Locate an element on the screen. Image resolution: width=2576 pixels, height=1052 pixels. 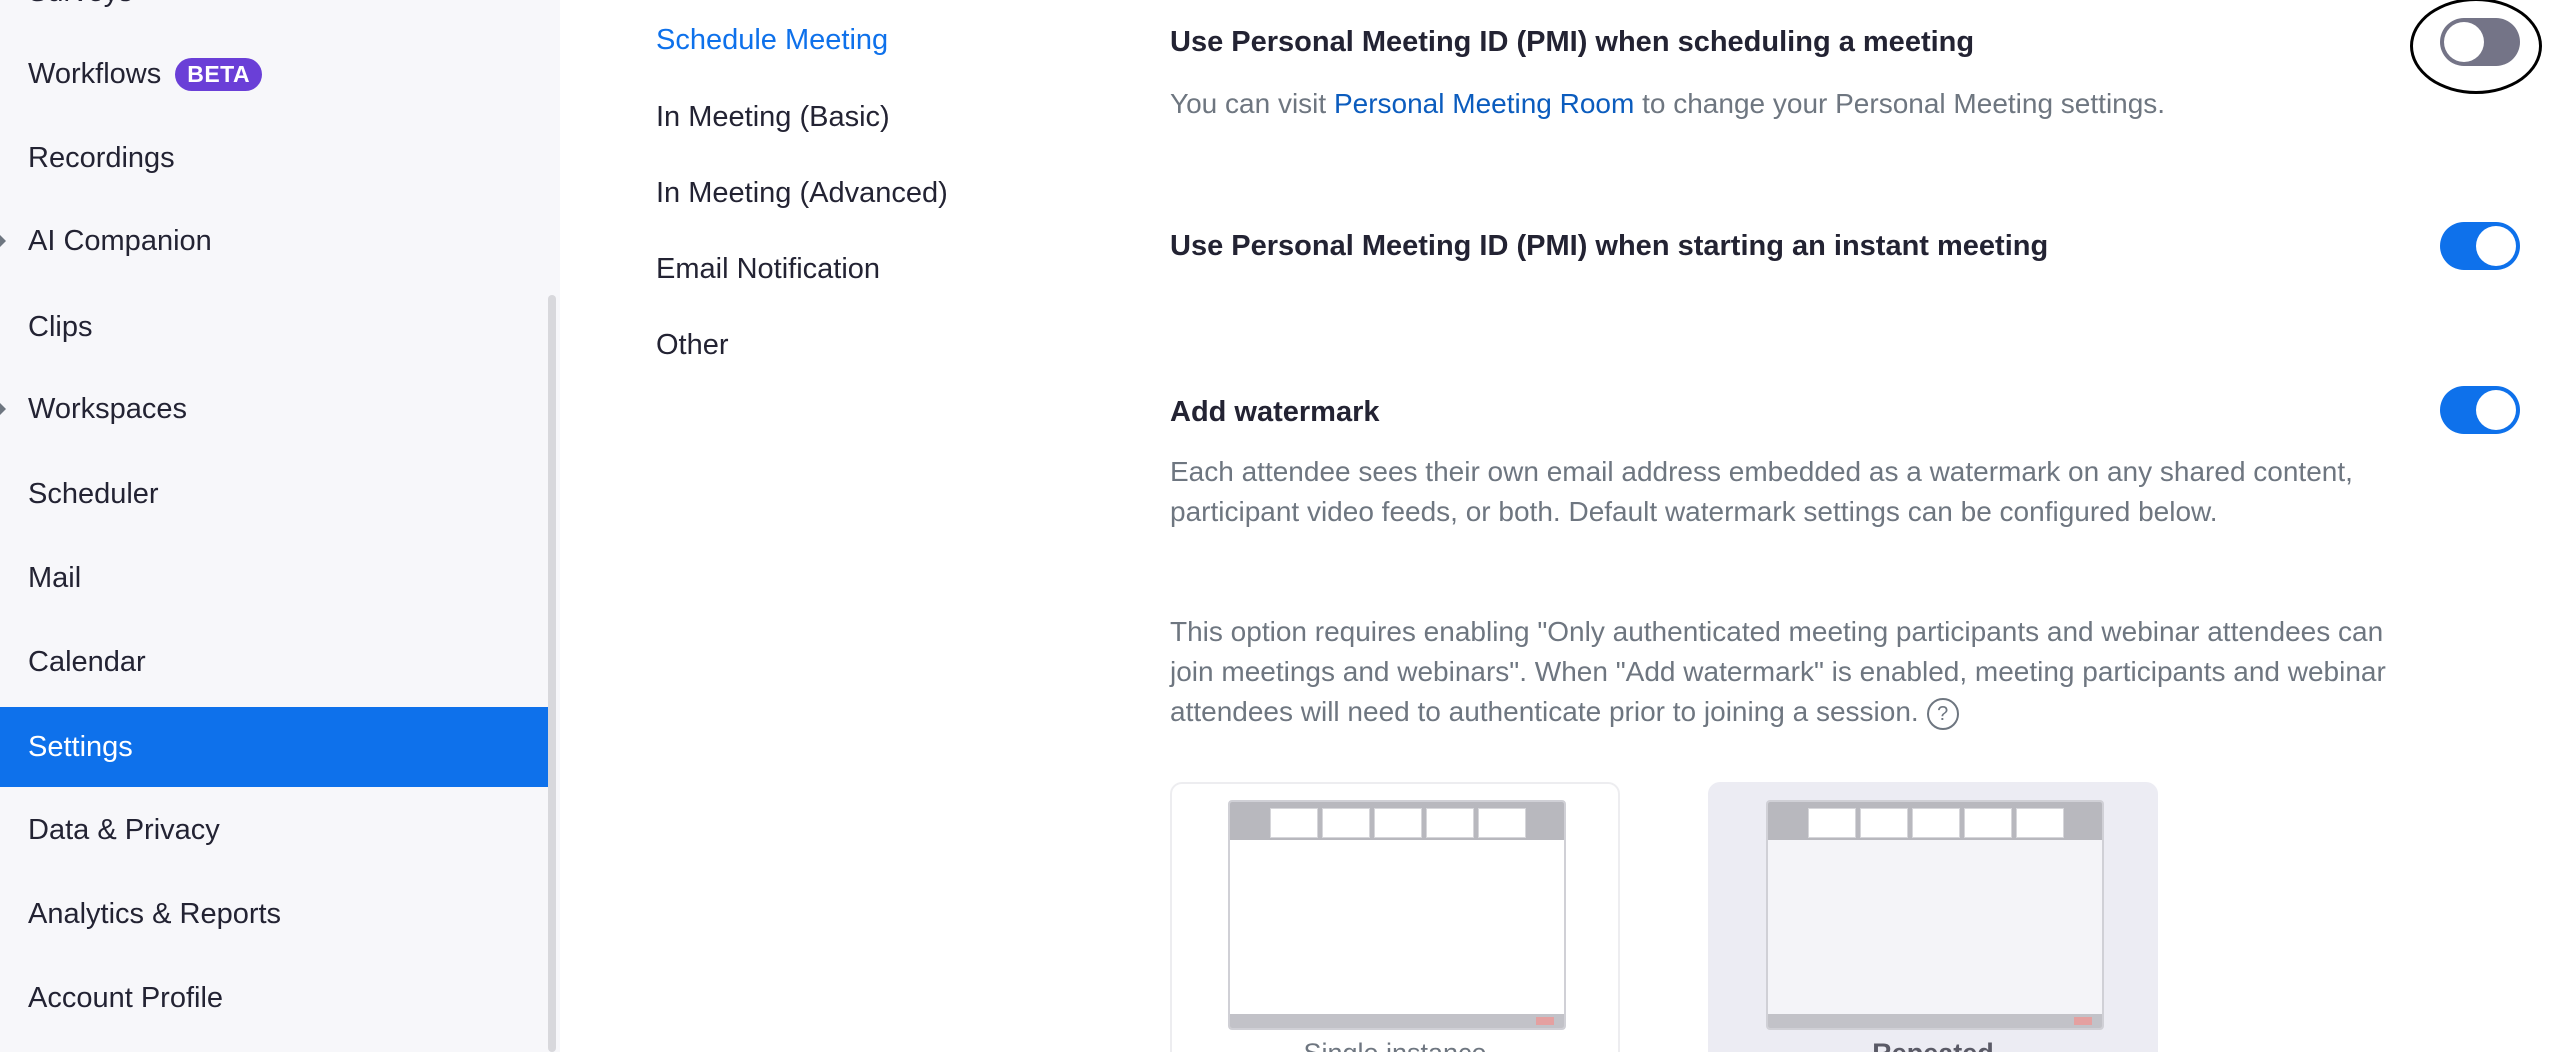
sidebar-item-label: Clips is located at coordinates (60, 326).